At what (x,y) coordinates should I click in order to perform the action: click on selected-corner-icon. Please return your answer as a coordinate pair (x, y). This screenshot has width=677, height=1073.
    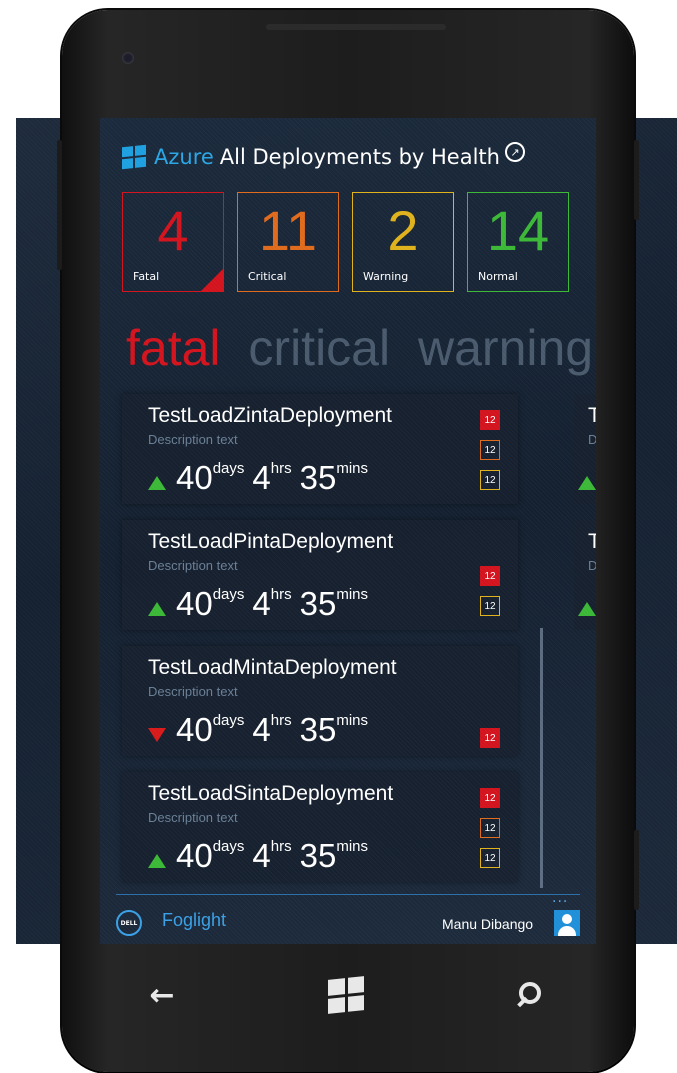
    Looking at the image, I should click on (212, 280).